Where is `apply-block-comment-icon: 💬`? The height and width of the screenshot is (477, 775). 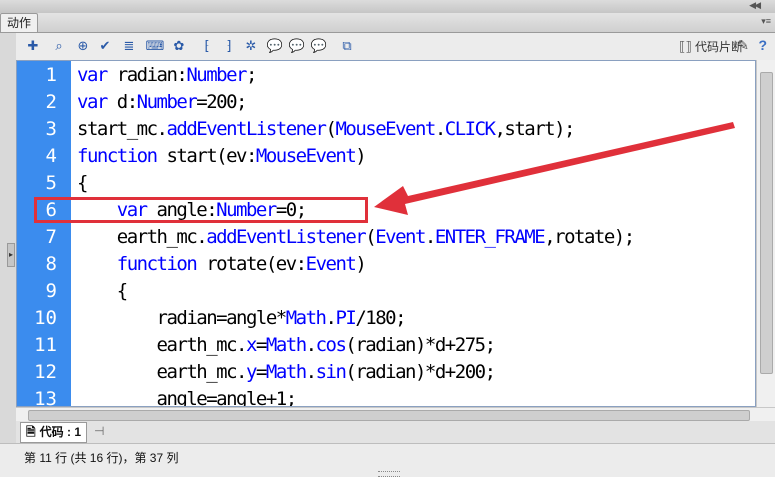 apply-block-comment-icon: 💬 is located at coordinates (275, 46).